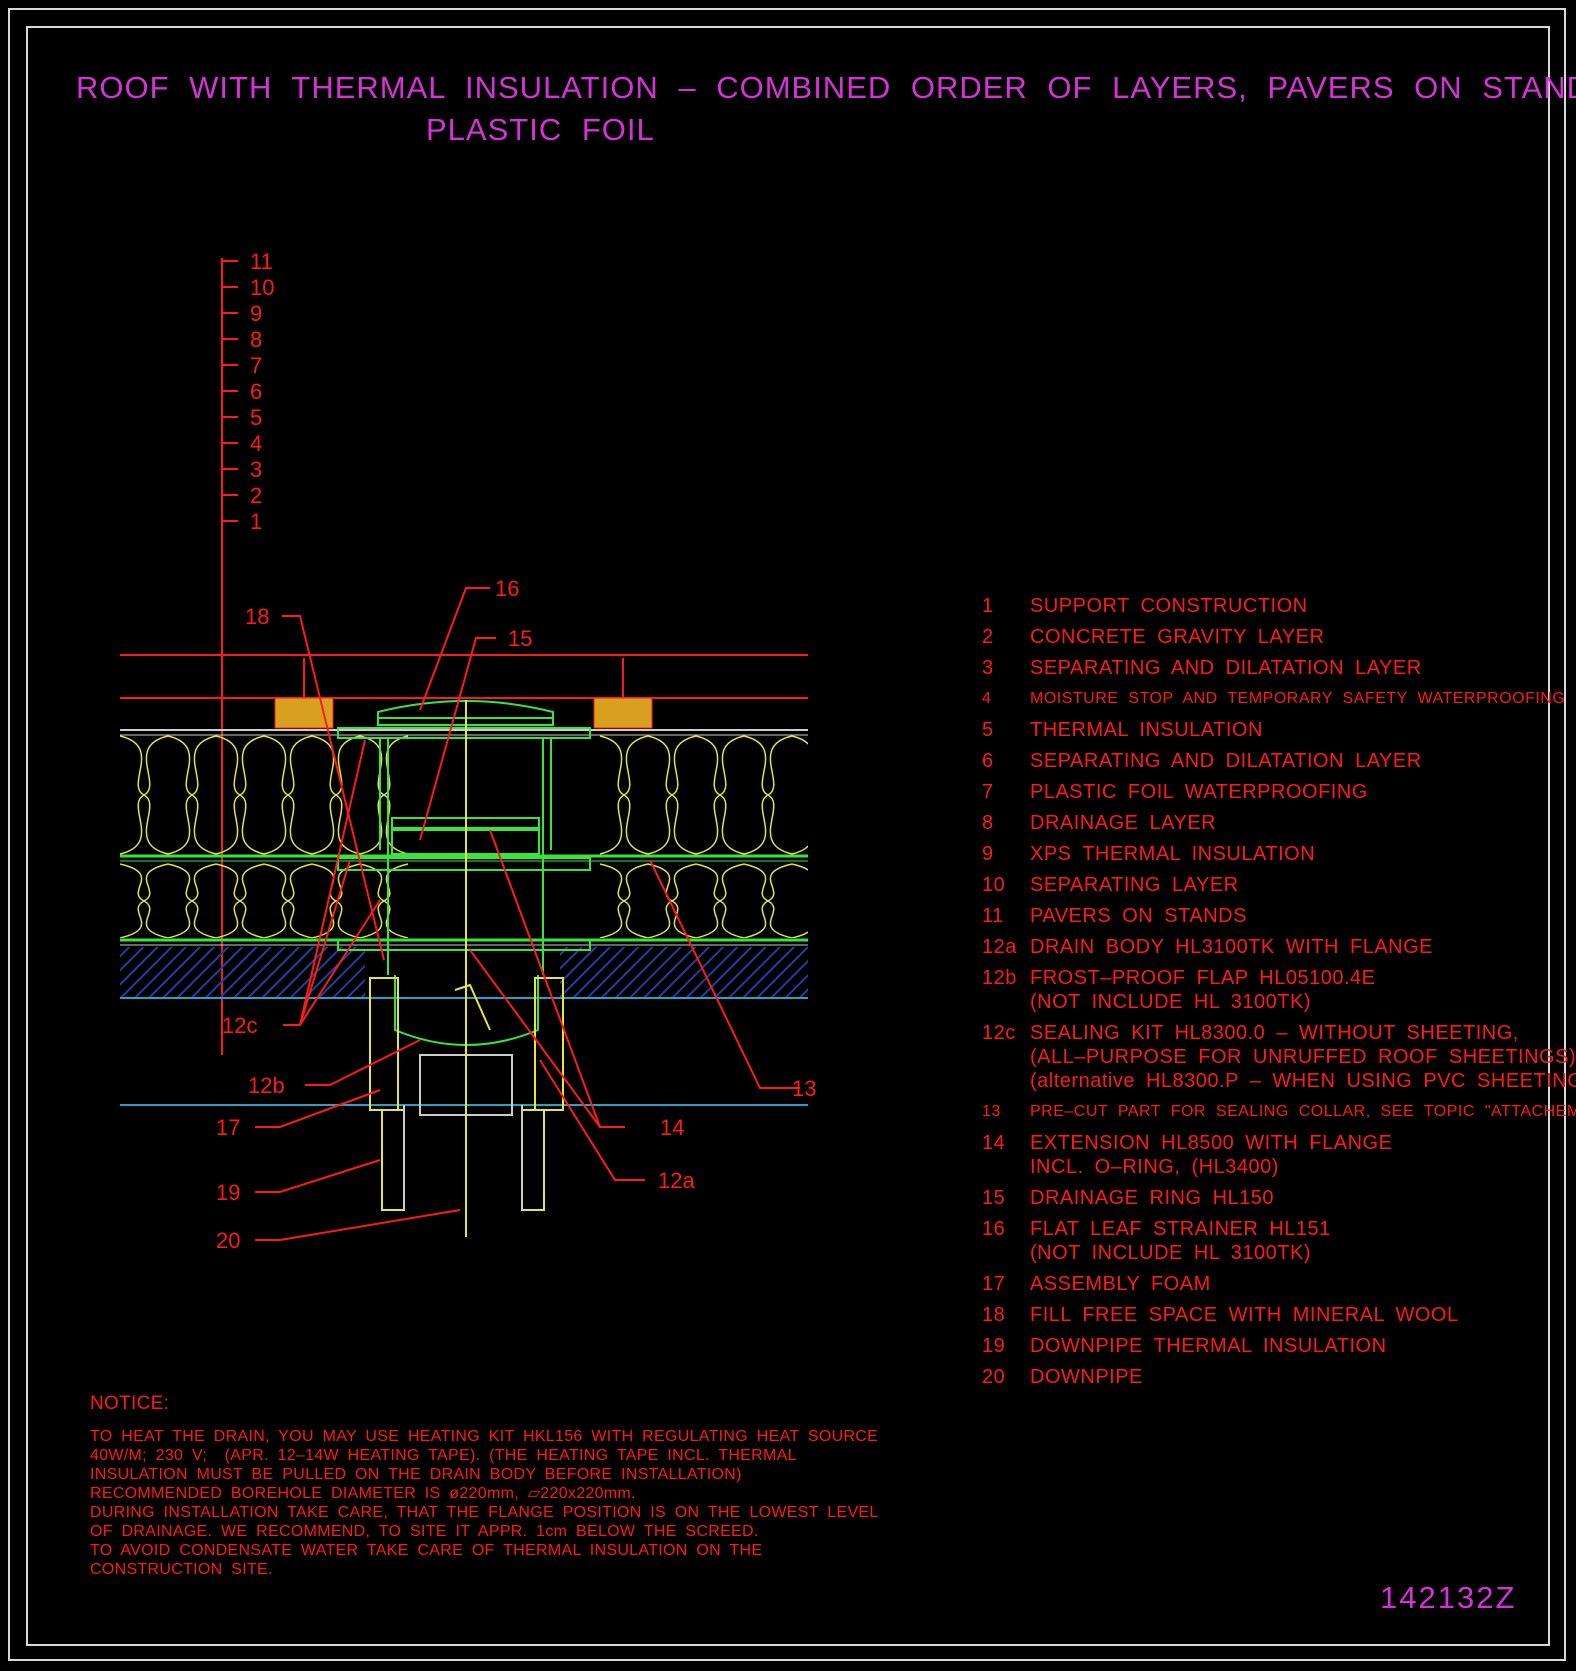 The image size is (1576, 1671). I want to click on legend-number: 8, so click(988, 823).